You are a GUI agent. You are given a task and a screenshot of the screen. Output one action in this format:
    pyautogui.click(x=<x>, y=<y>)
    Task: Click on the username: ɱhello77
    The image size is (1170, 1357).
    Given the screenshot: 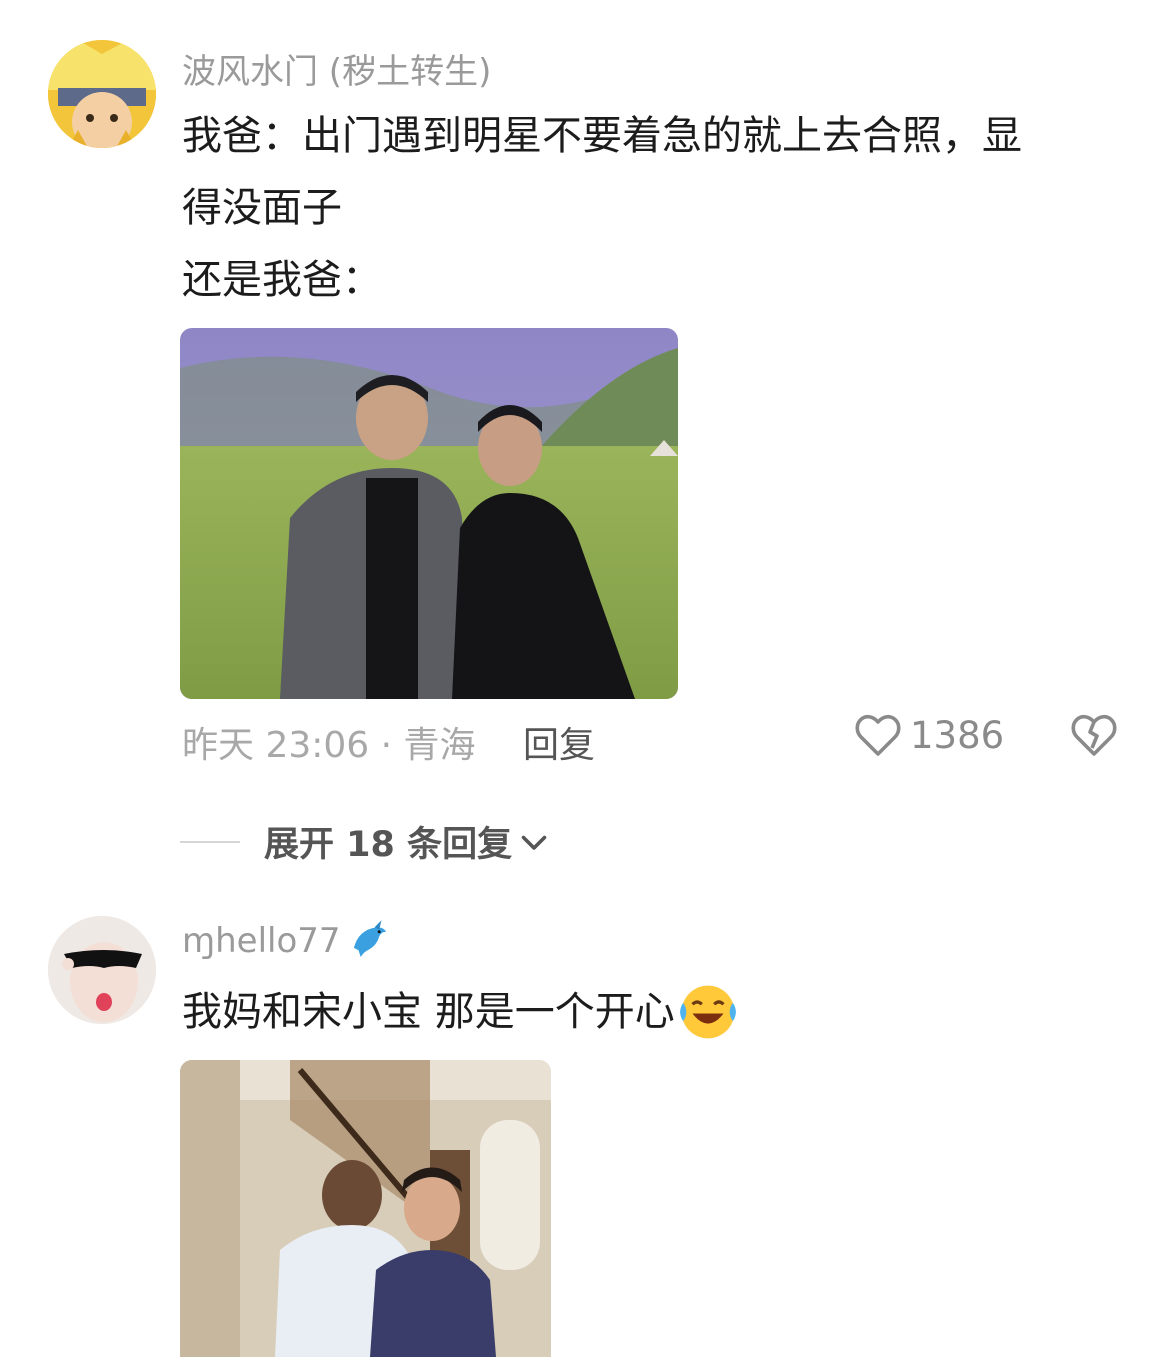 What is the action you would take?
    pyautogui.click(x=287, y=941)
    